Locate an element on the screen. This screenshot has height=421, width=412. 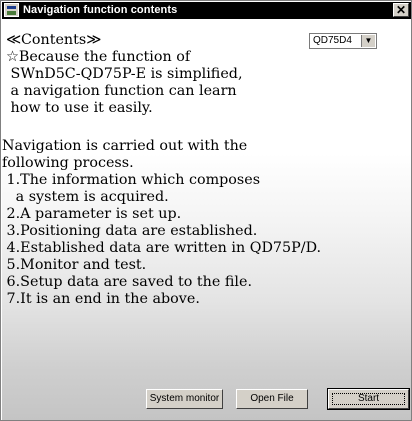
start-button: Start is located at coordinates (368, 399).